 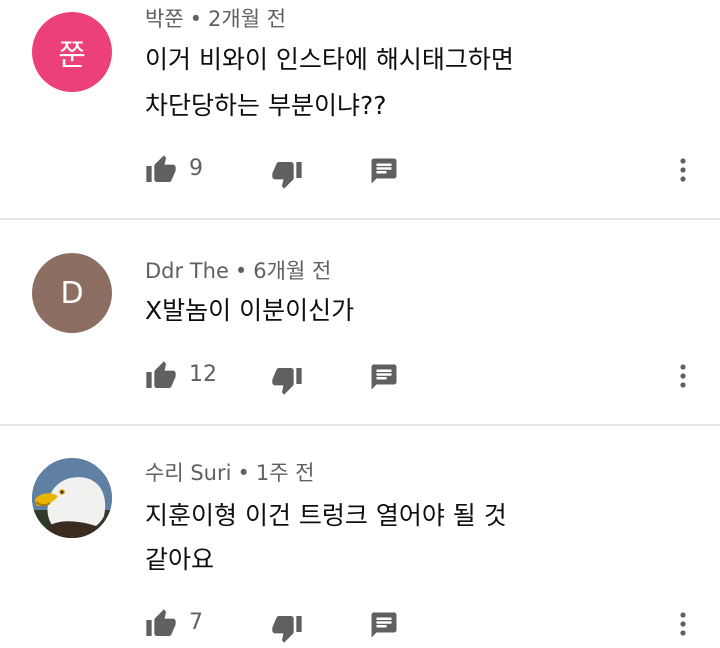 What do you see at coordinates (247, 19) in the screenshot?
I see `comment-time: 2개월 전` at bounding box center [247, 19].